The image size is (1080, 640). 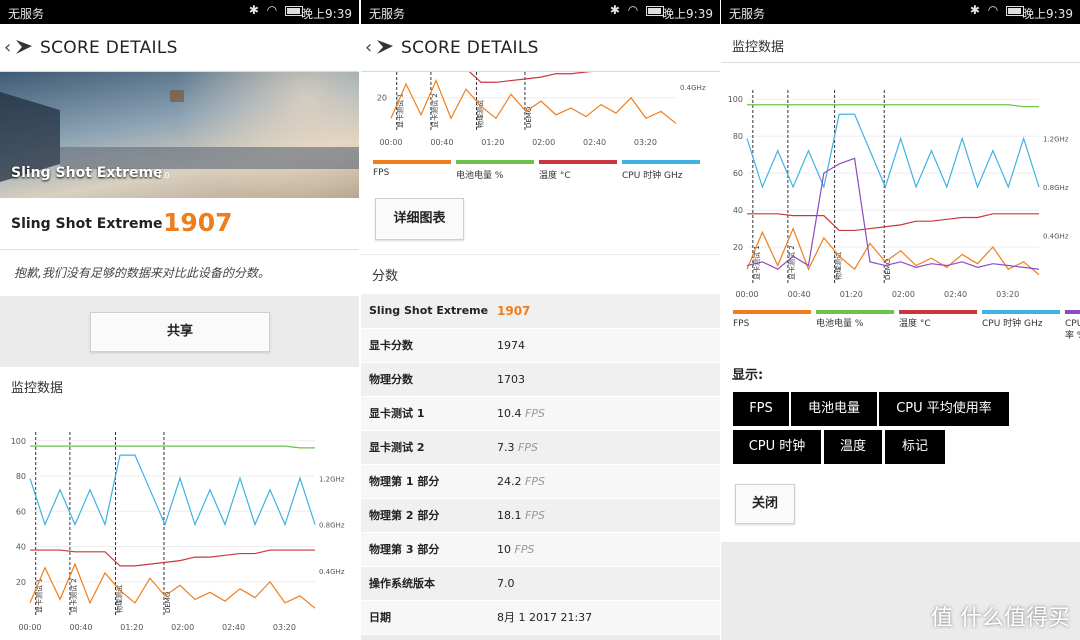 I want to click on score-row: 显卡测试 1 10.4 FPS, so click(x=540, y=413).